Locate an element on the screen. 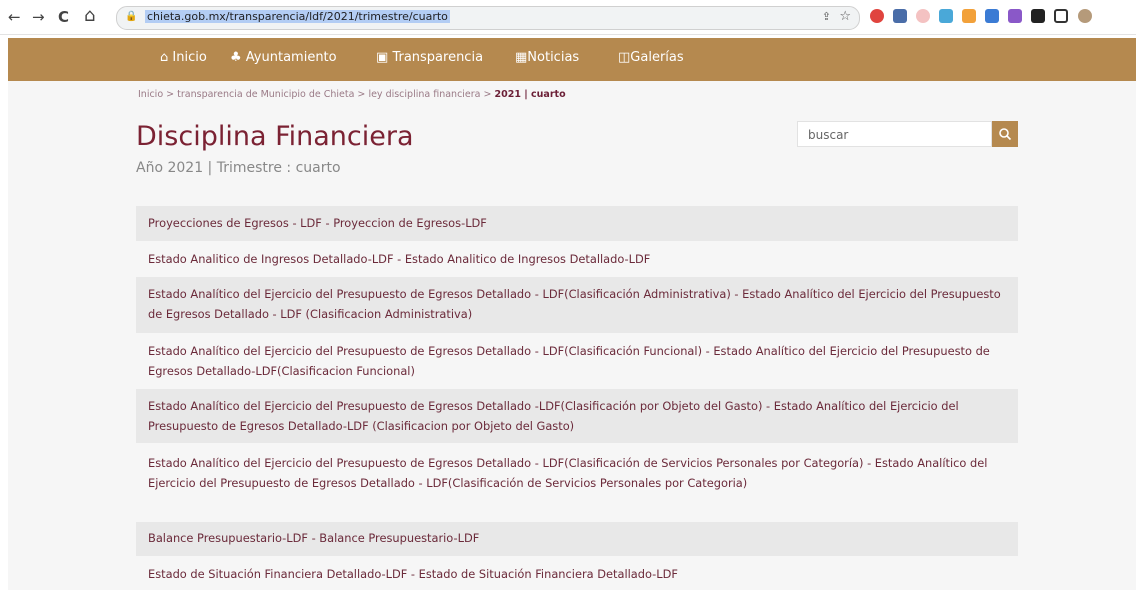 The width and height of the screenshot is (1136, 590). search-button is located at coordinates (1005, 134).